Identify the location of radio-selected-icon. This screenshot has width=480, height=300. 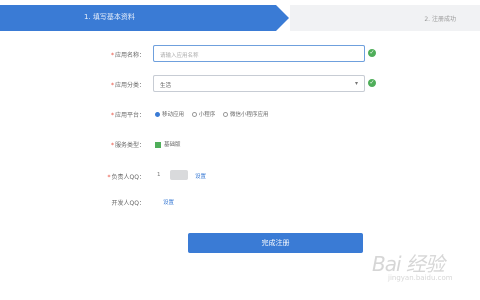
(157, 114).